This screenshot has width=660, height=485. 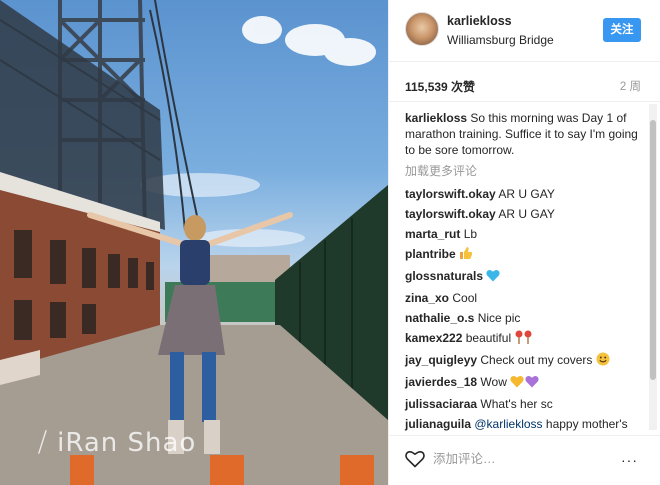 What do you see at coordinates (433, 338) in the screenshot?
I see `comment-username: kamex222` at bounding box center [433, 338].